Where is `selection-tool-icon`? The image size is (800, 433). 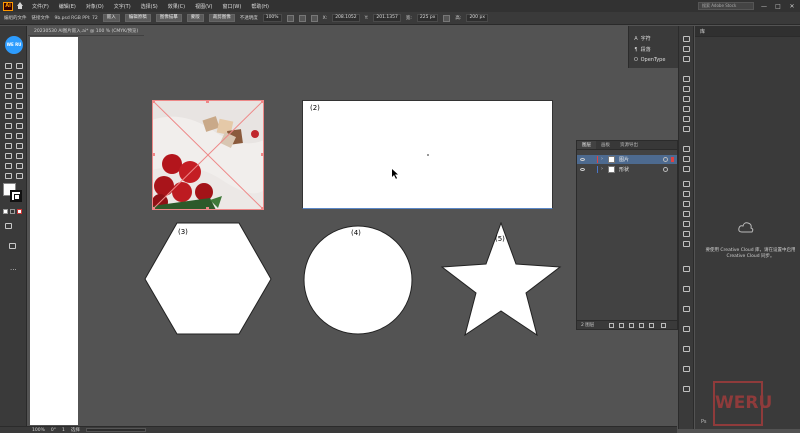 selection-tool-icon is located at coordinates (8, 65).